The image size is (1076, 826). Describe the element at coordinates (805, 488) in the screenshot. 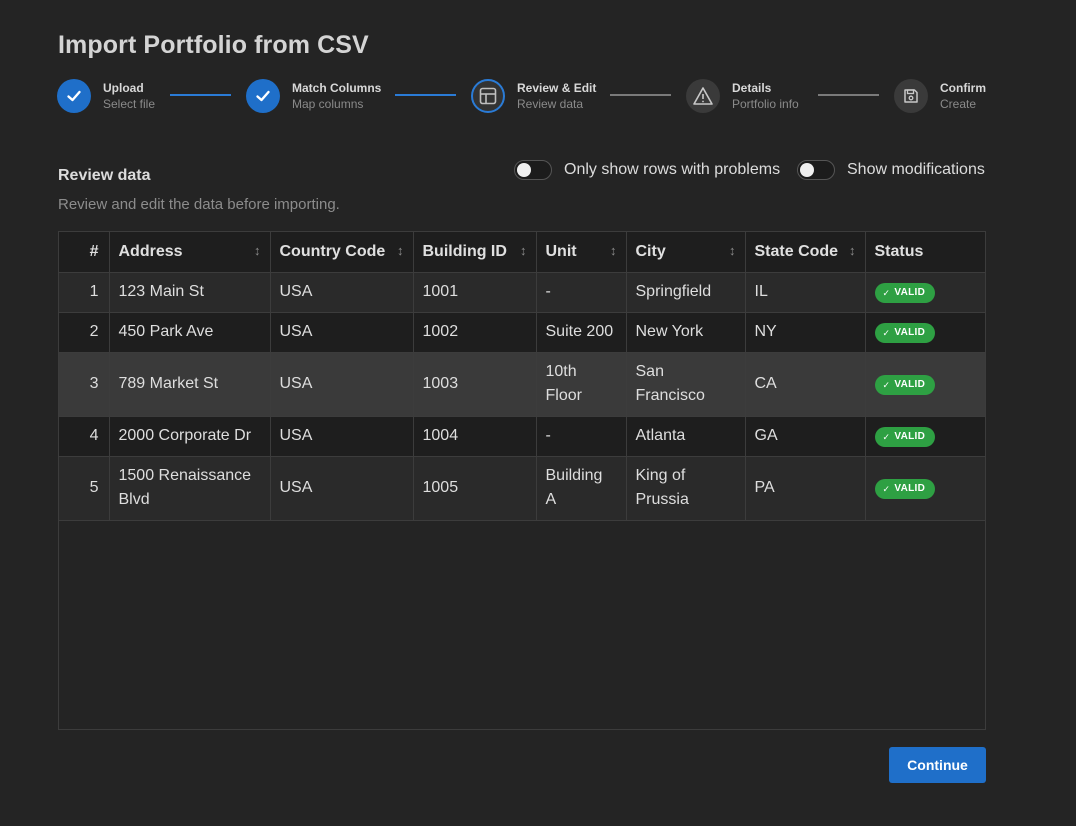

I see `cell-state-code: PA` at that location.